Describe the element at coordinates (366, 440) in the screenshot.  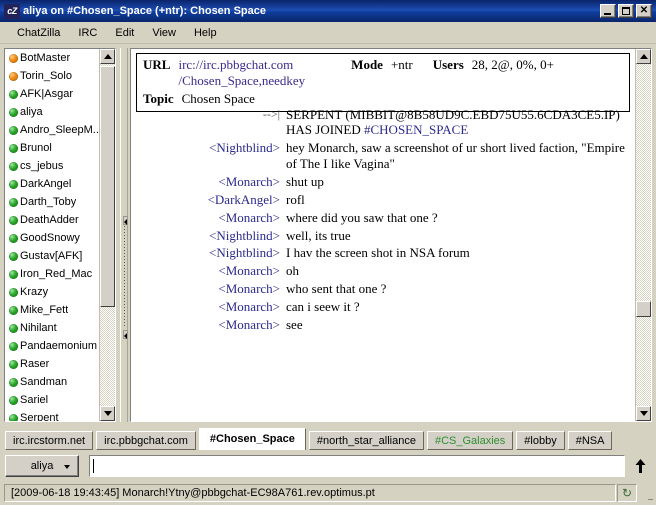
I see `tab-north-star-alliance: #north_star_alliance` at that location.